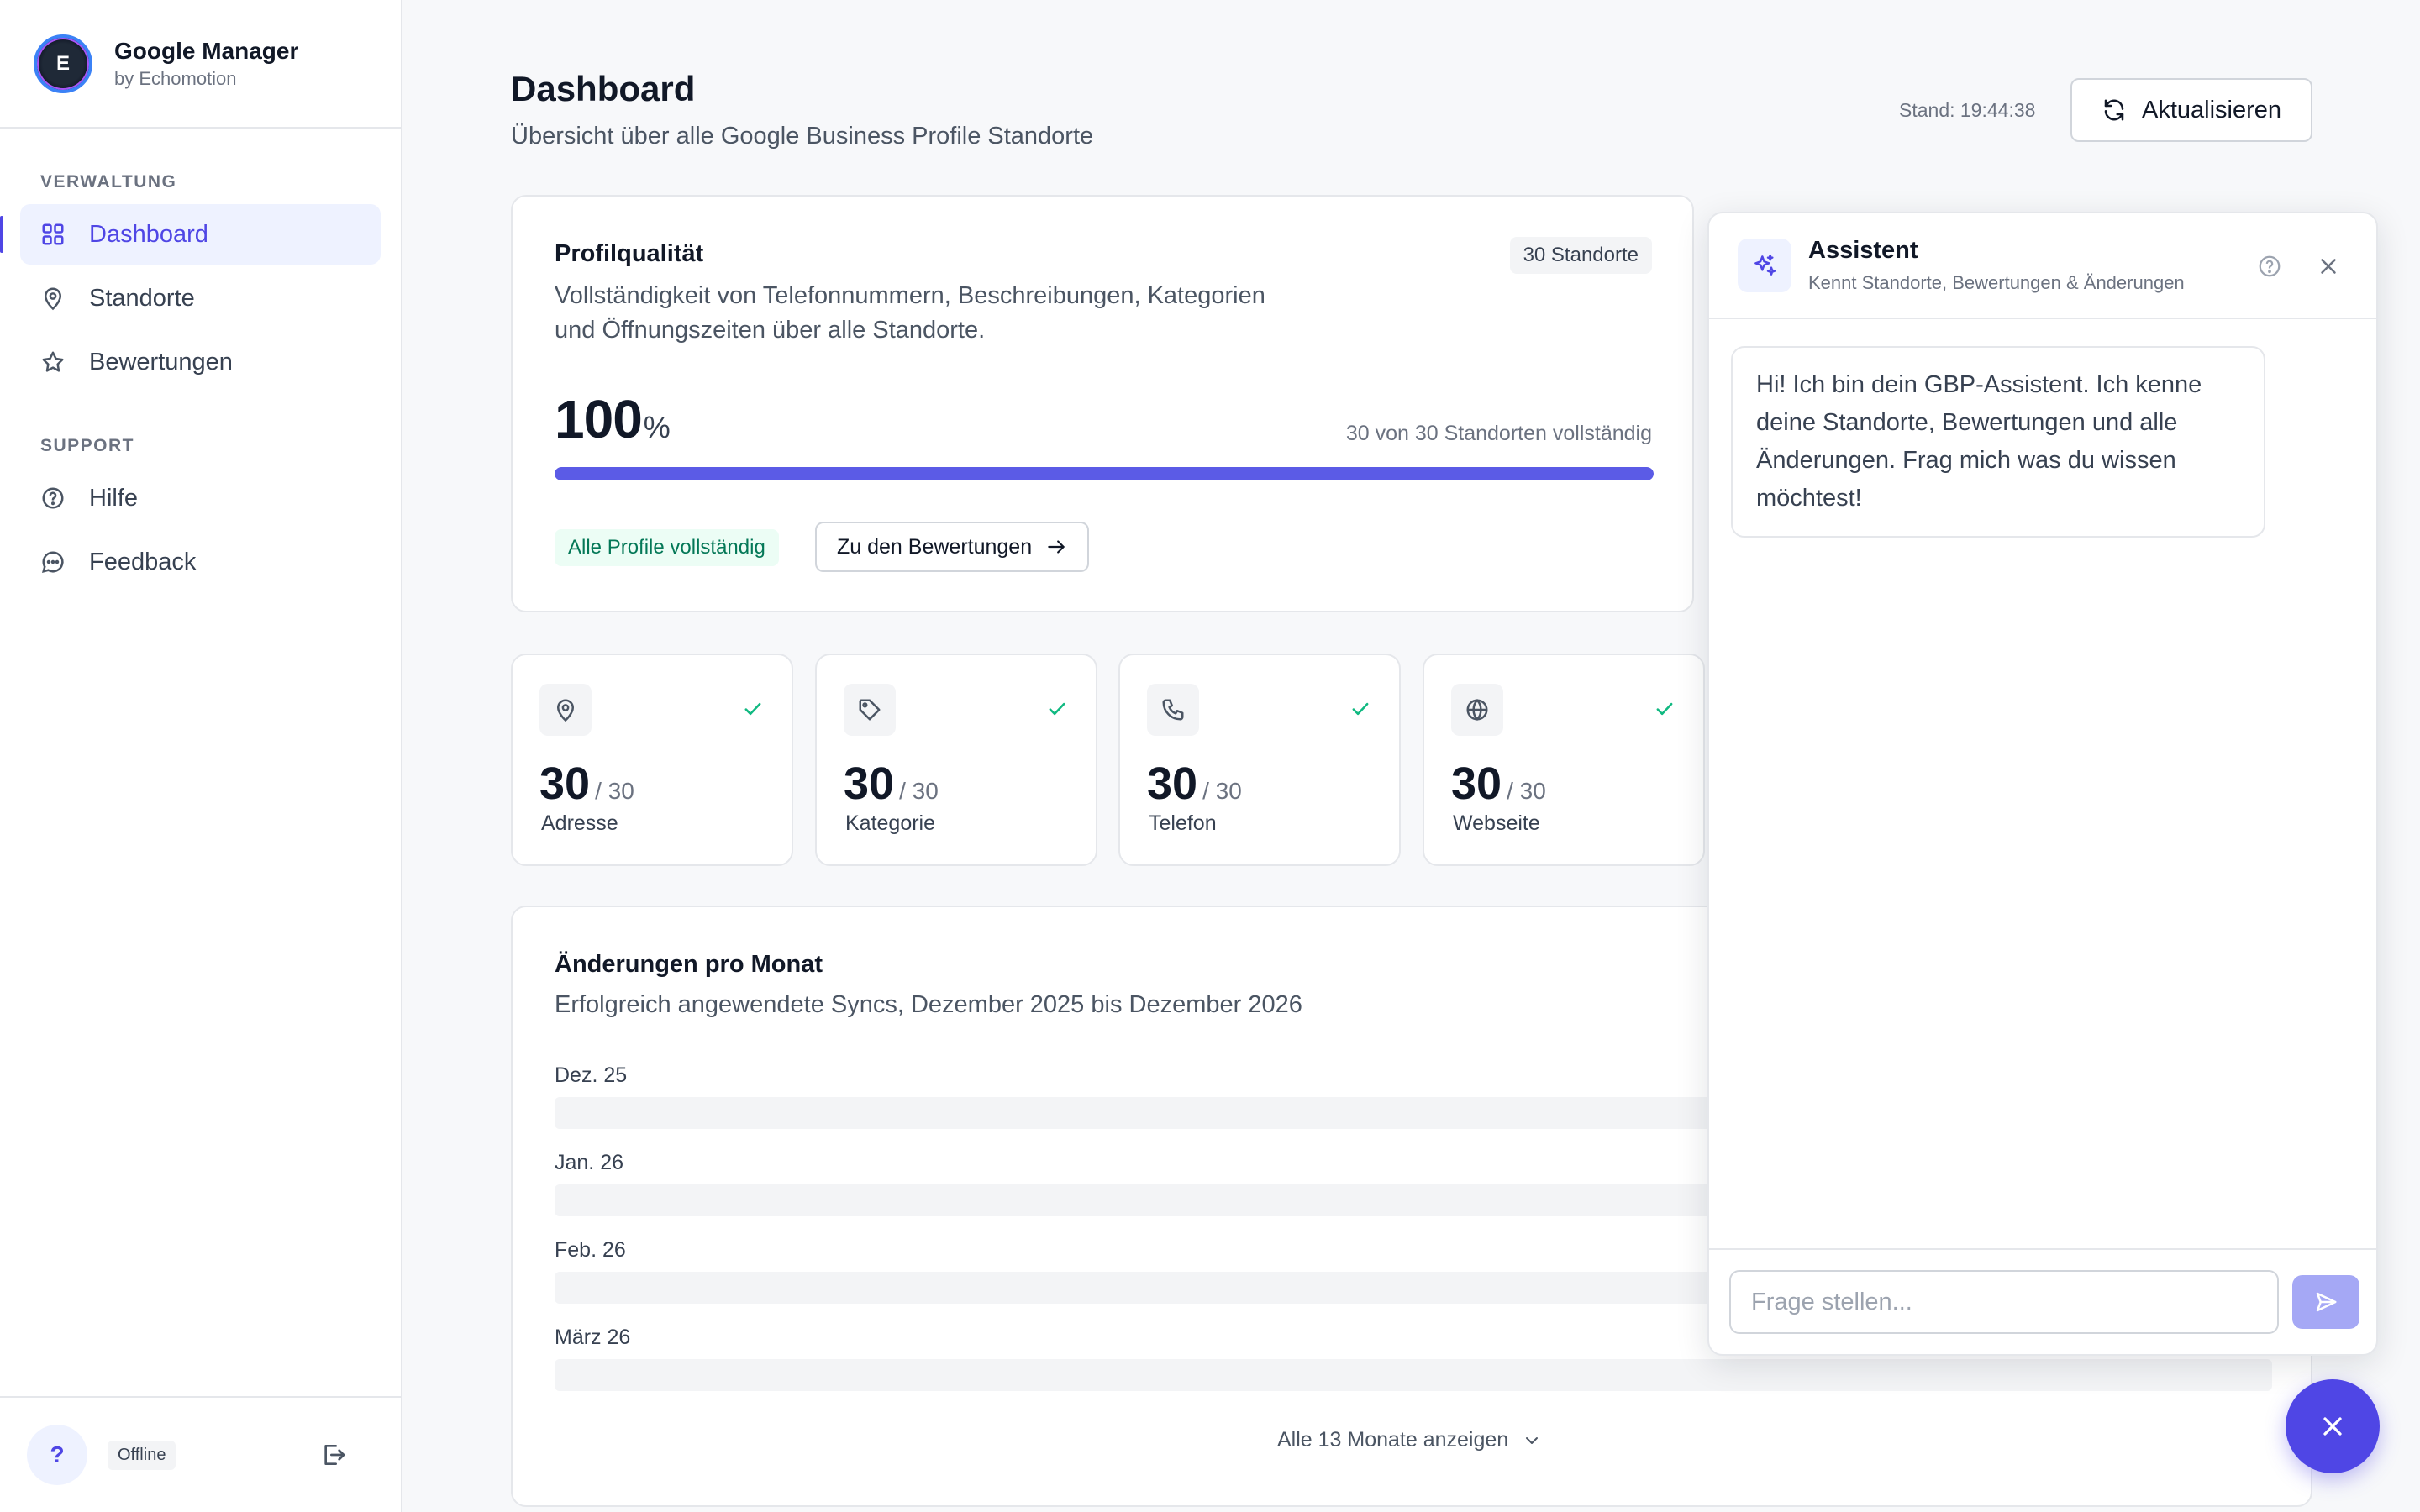 This screenshot has height=1512, width=2420. I want to click on quality-percent-value: 100, so click(599, 419).